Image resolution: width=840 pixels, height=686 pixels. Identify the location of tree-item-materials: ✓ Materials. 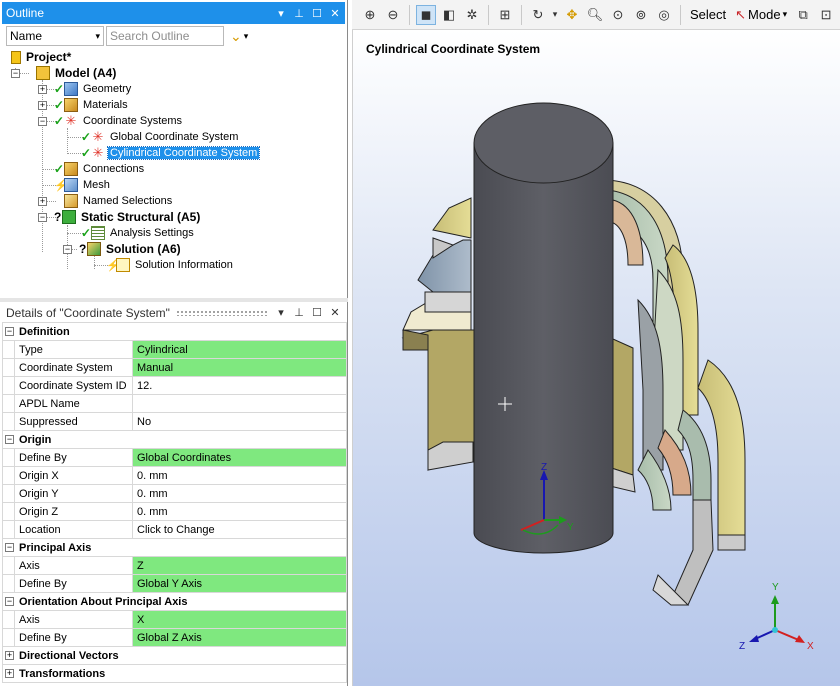
(92, 105).